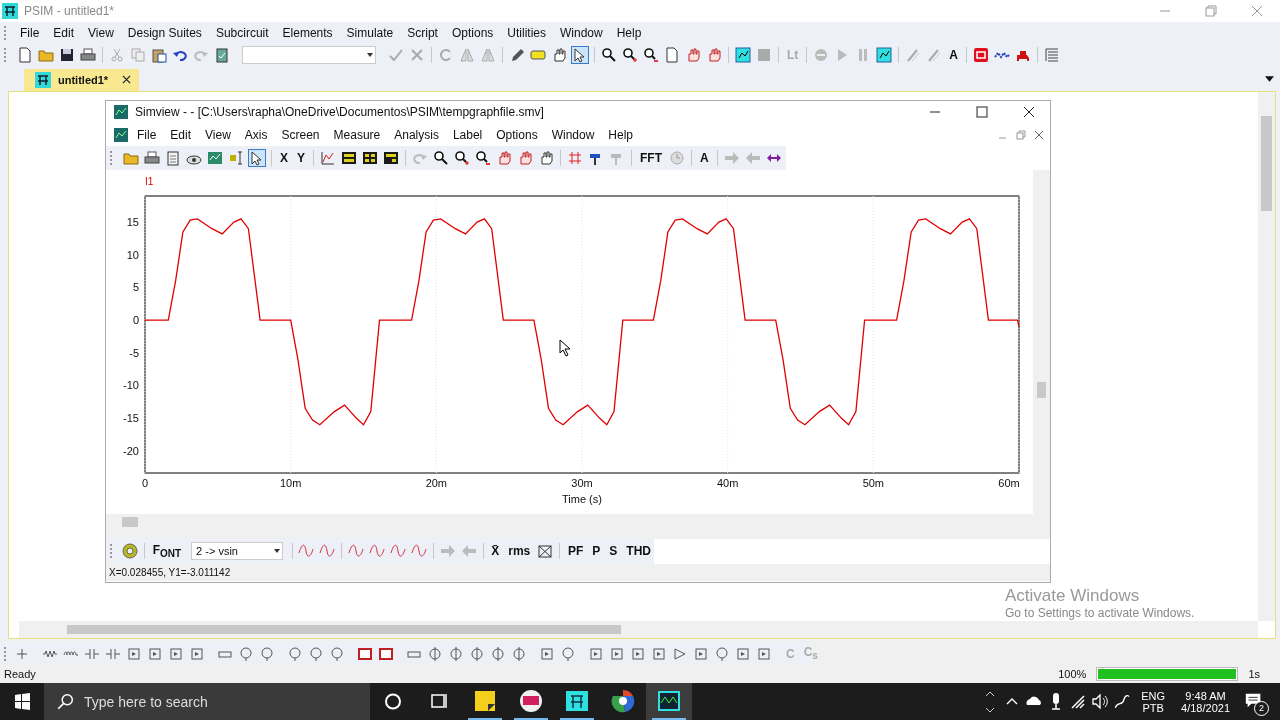  Describe the element at coordinates (237, 551) in the screenshot. I see `signal-dropdown: 2 -> vsin` at that location.